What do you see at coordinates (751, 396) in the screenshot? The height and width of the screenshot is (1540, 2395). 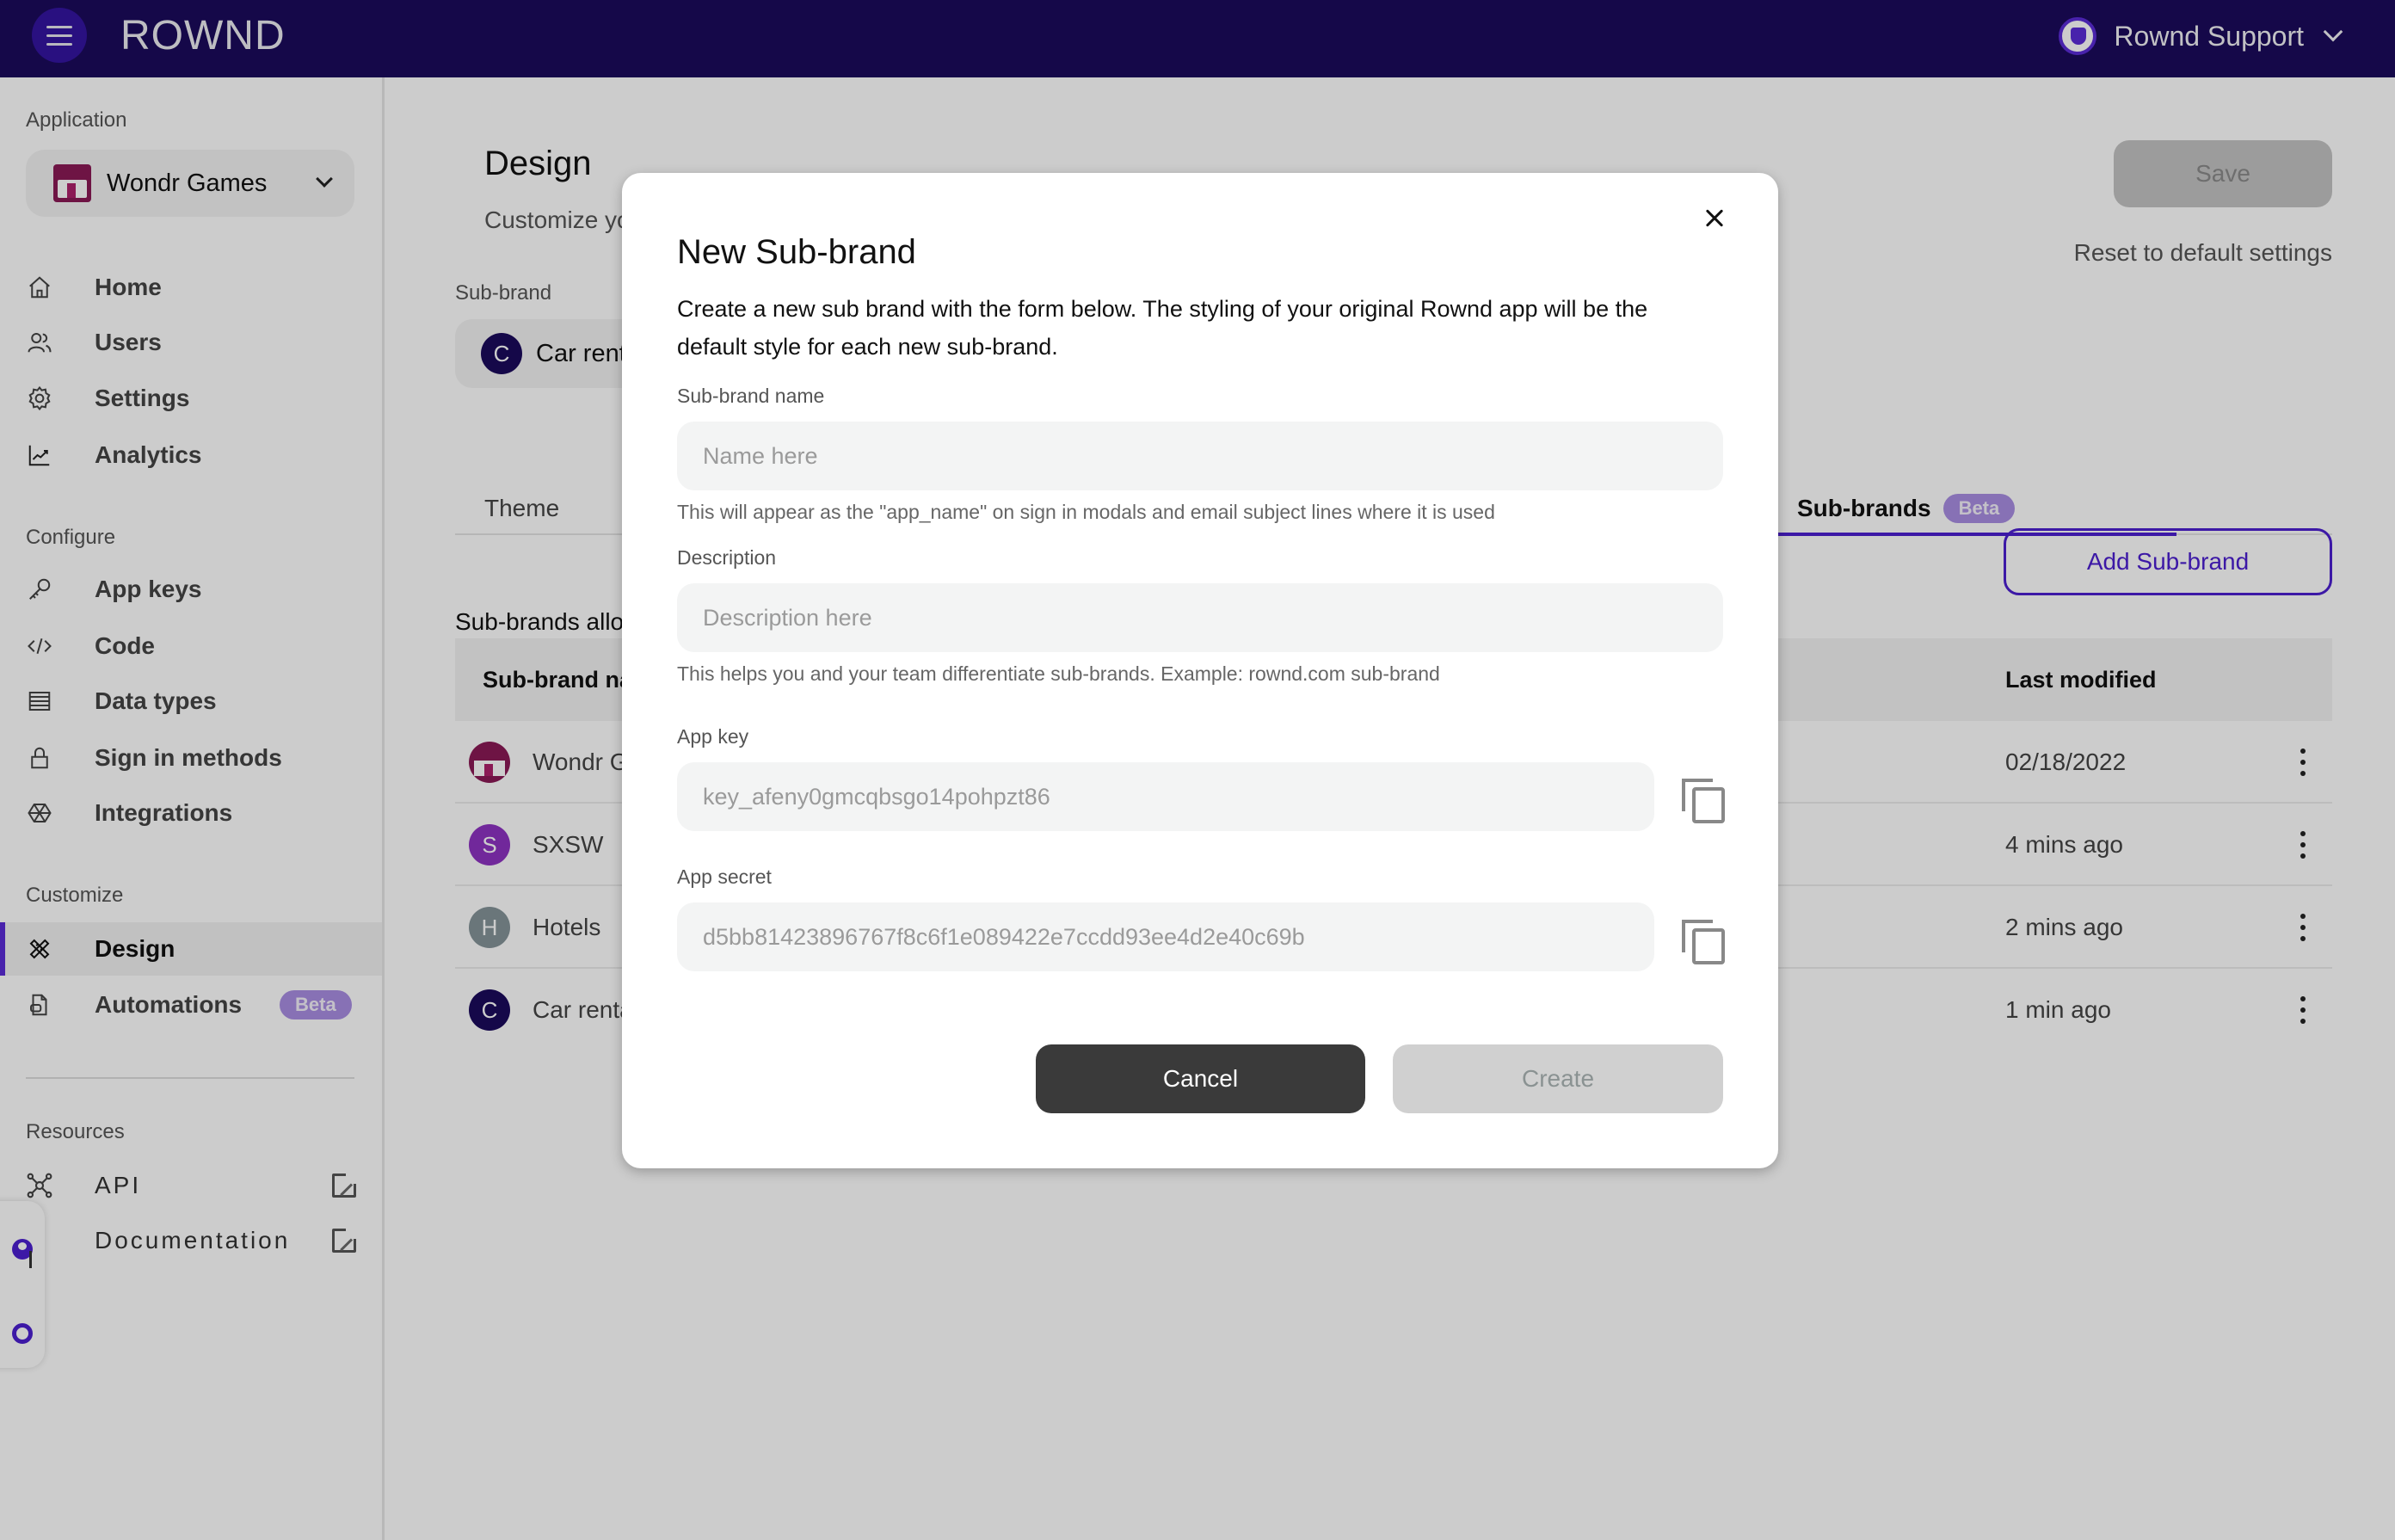 I see `subbrand-name-label: Sub-brand name` at bounding box center [751, 396].